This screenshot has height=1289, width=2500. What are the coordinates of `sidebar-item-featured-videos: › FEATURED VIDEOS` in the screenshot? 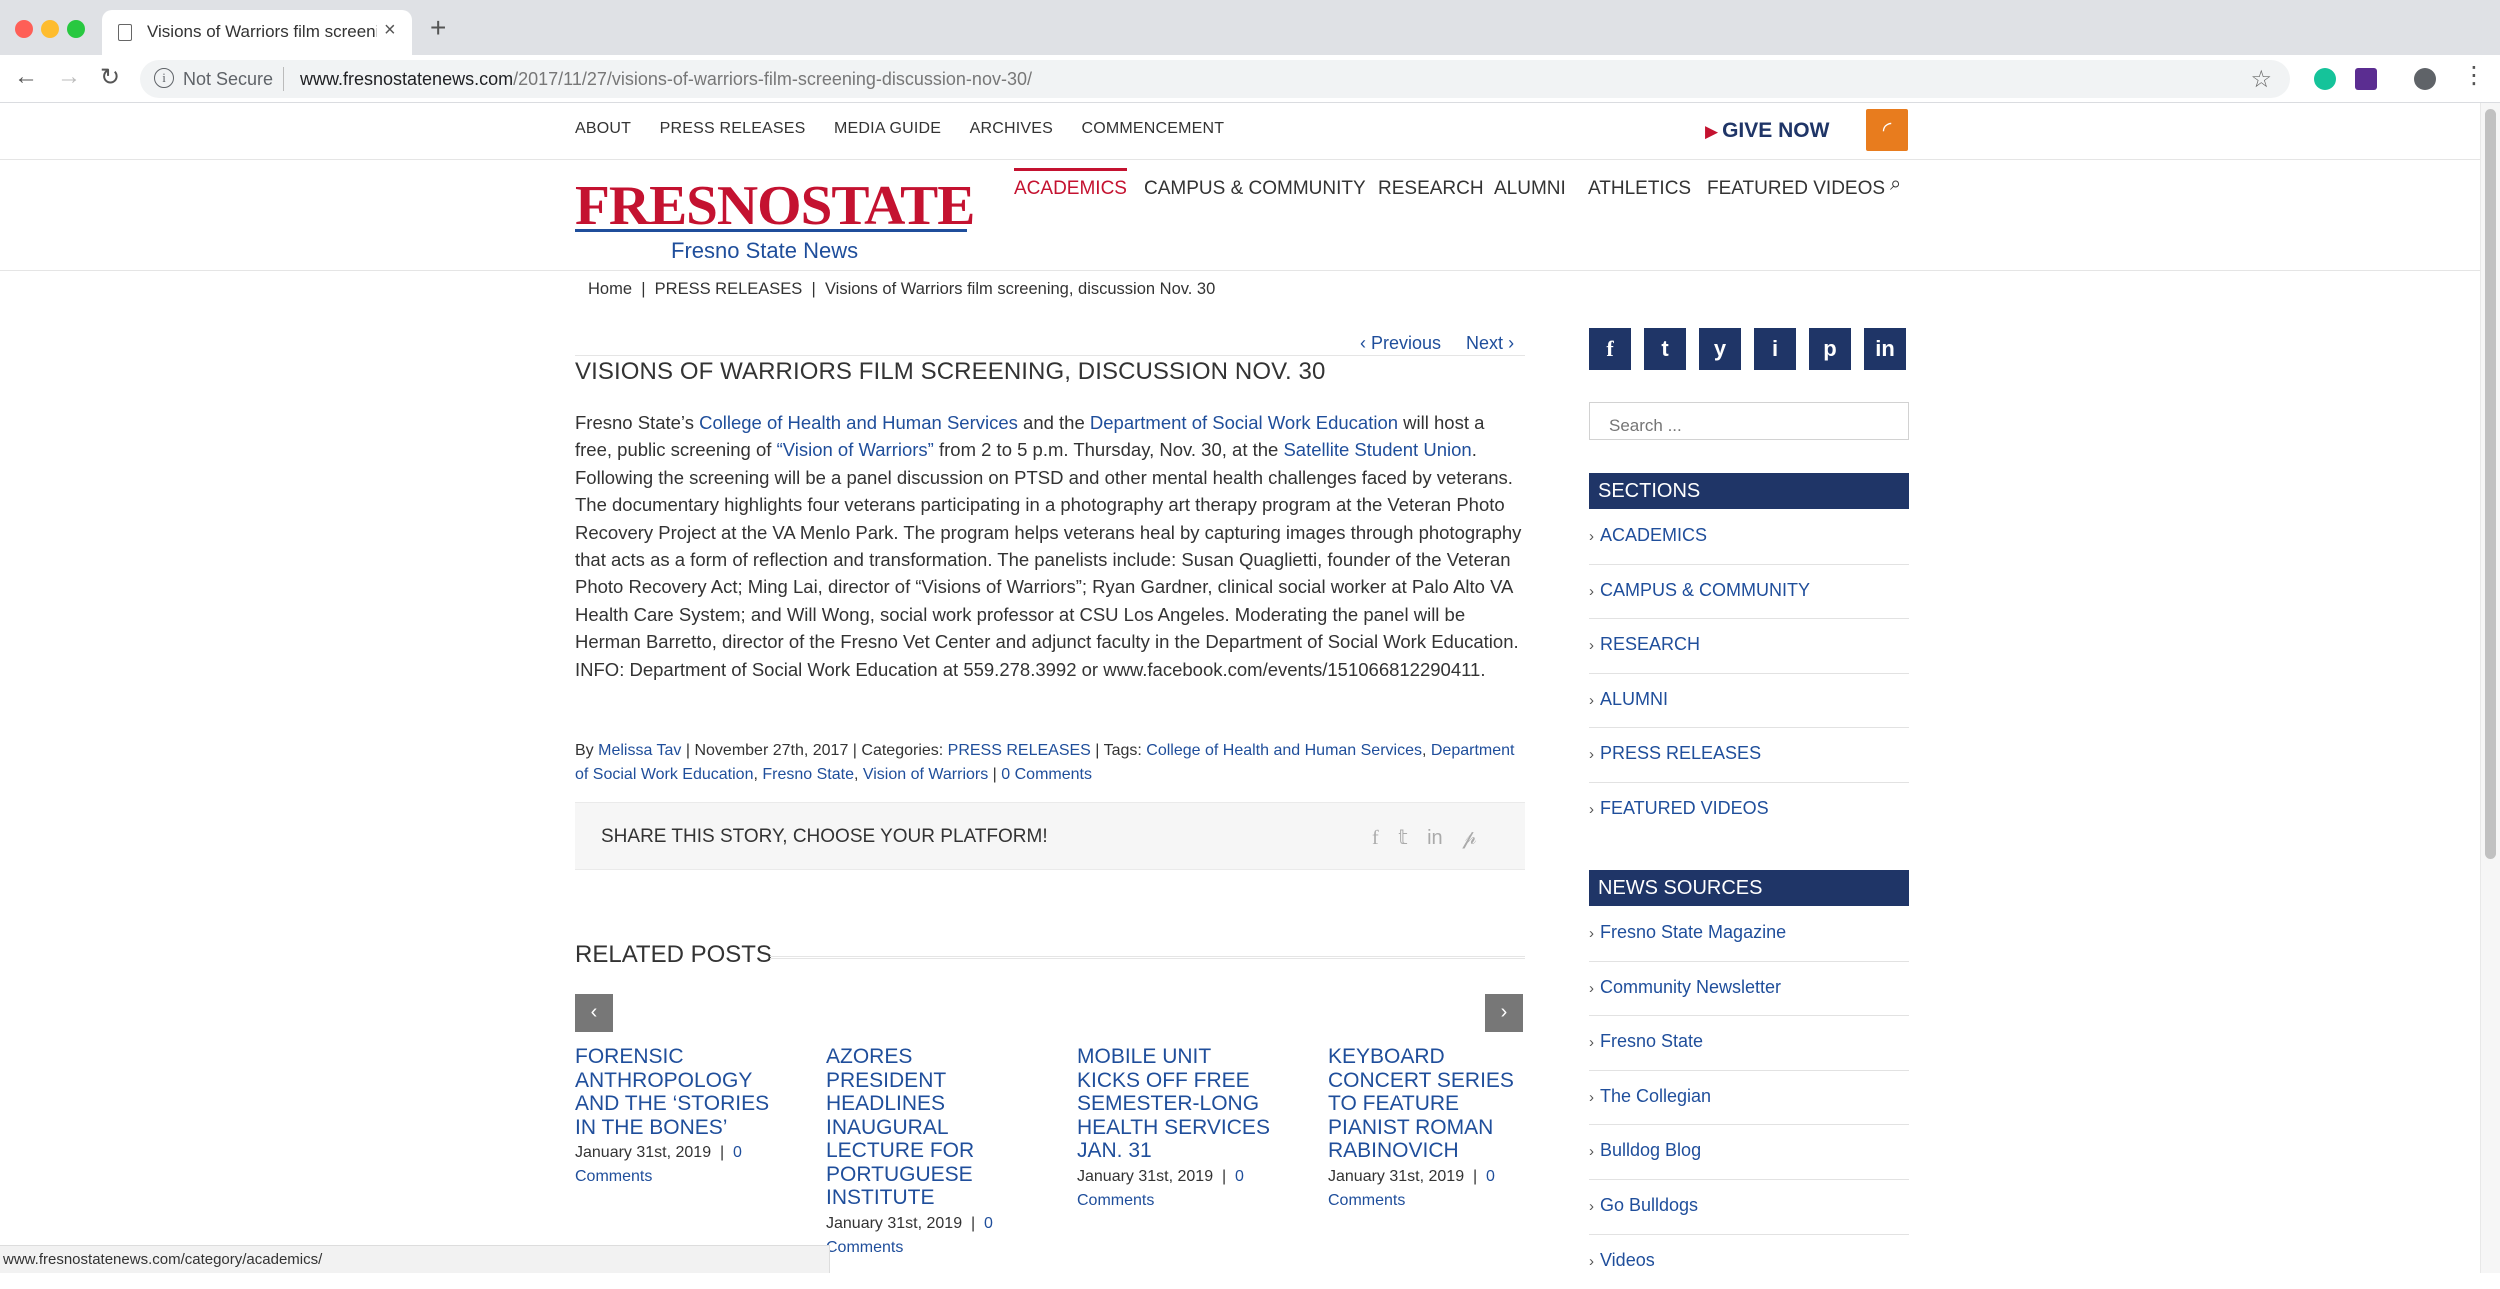 It's located at (1749, 810).